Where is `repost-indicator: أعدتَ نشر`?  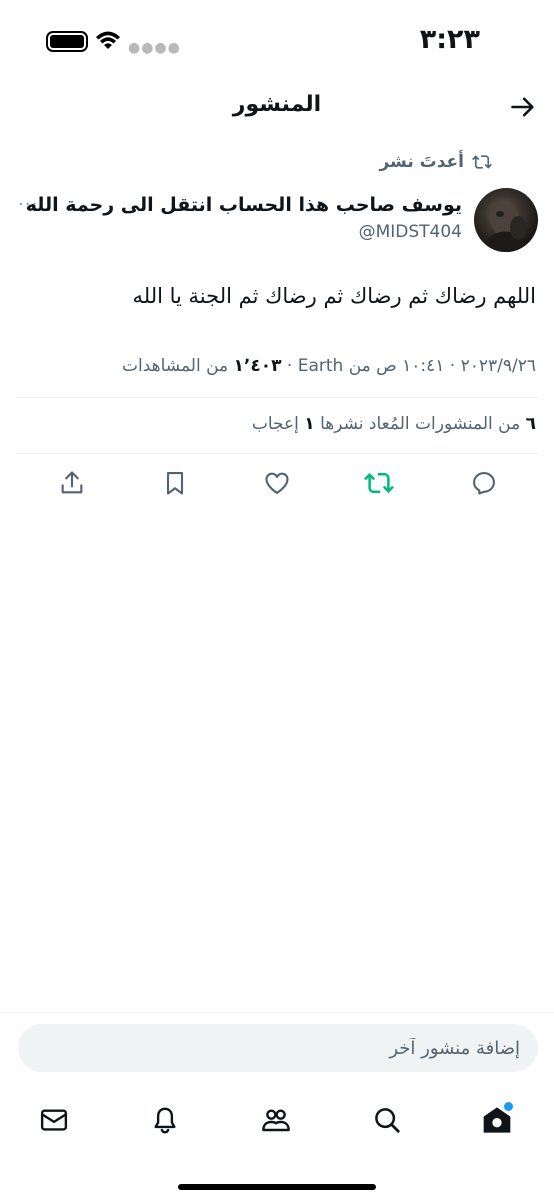 repost-indicator: أعدتَ نشر is located at coordinates (435, 162).